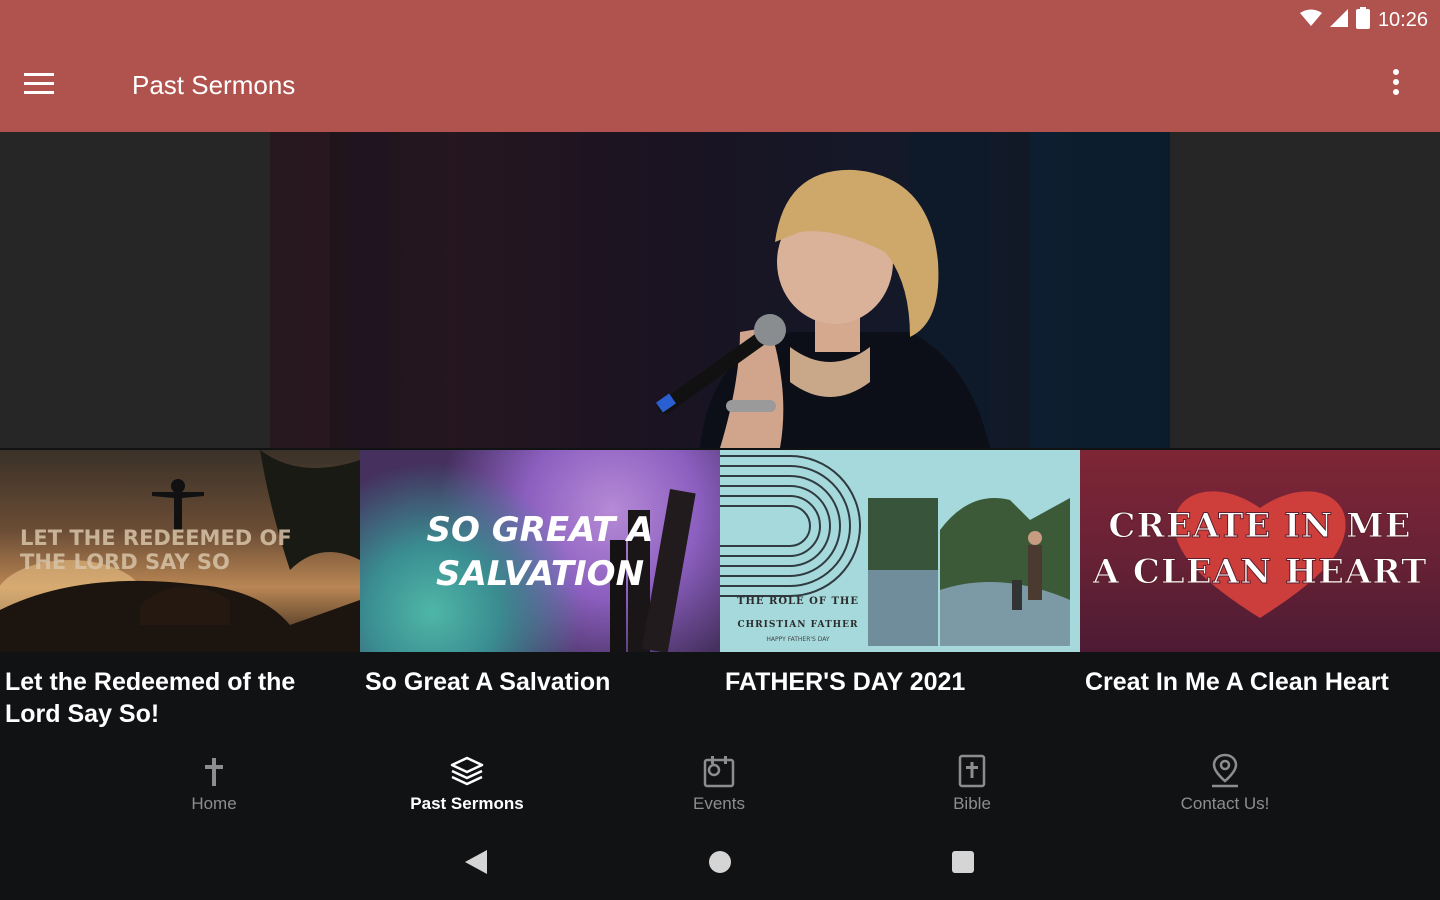 The width and height of the screenshot is (1440, 900). Describe the element at coordinates (798, 625) in the screenshot. I see `thumbnail-caption: CHRISTIAN FATHER` at that location.